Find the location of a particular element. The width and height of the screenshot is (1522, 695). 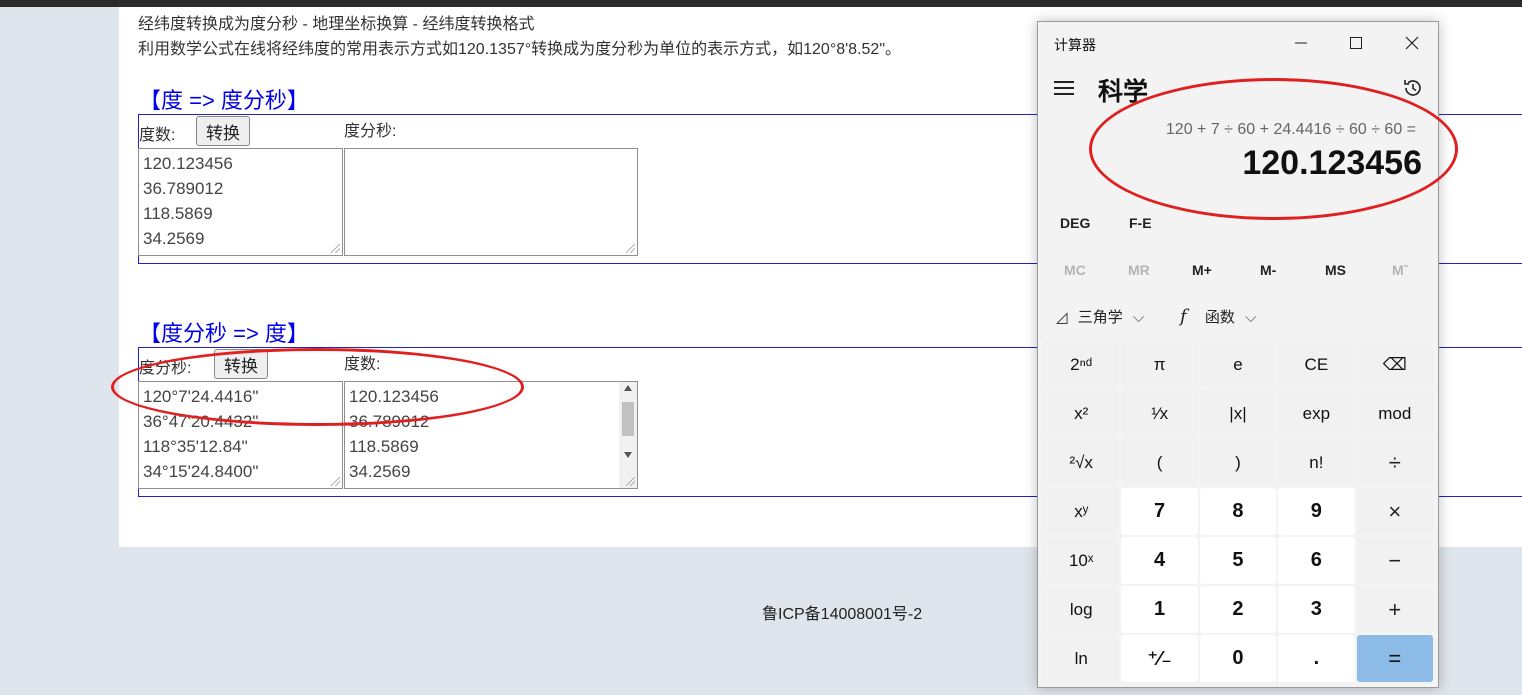

divide-key: ÷ is located at coordinates (1394, 462).